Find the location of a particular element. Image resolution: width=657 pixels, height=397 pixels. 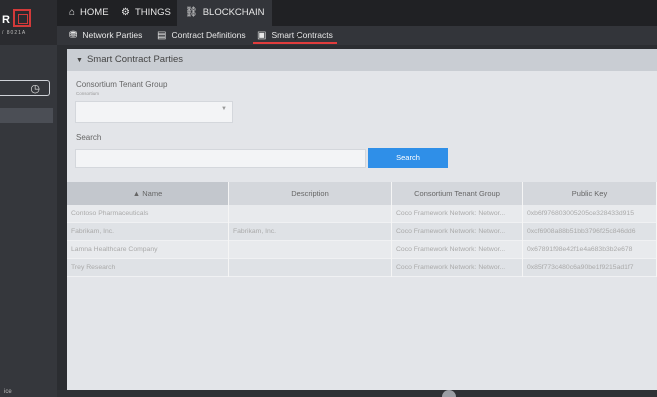

section-title: Smart Contract Parties is located at coordinates (135, 59).